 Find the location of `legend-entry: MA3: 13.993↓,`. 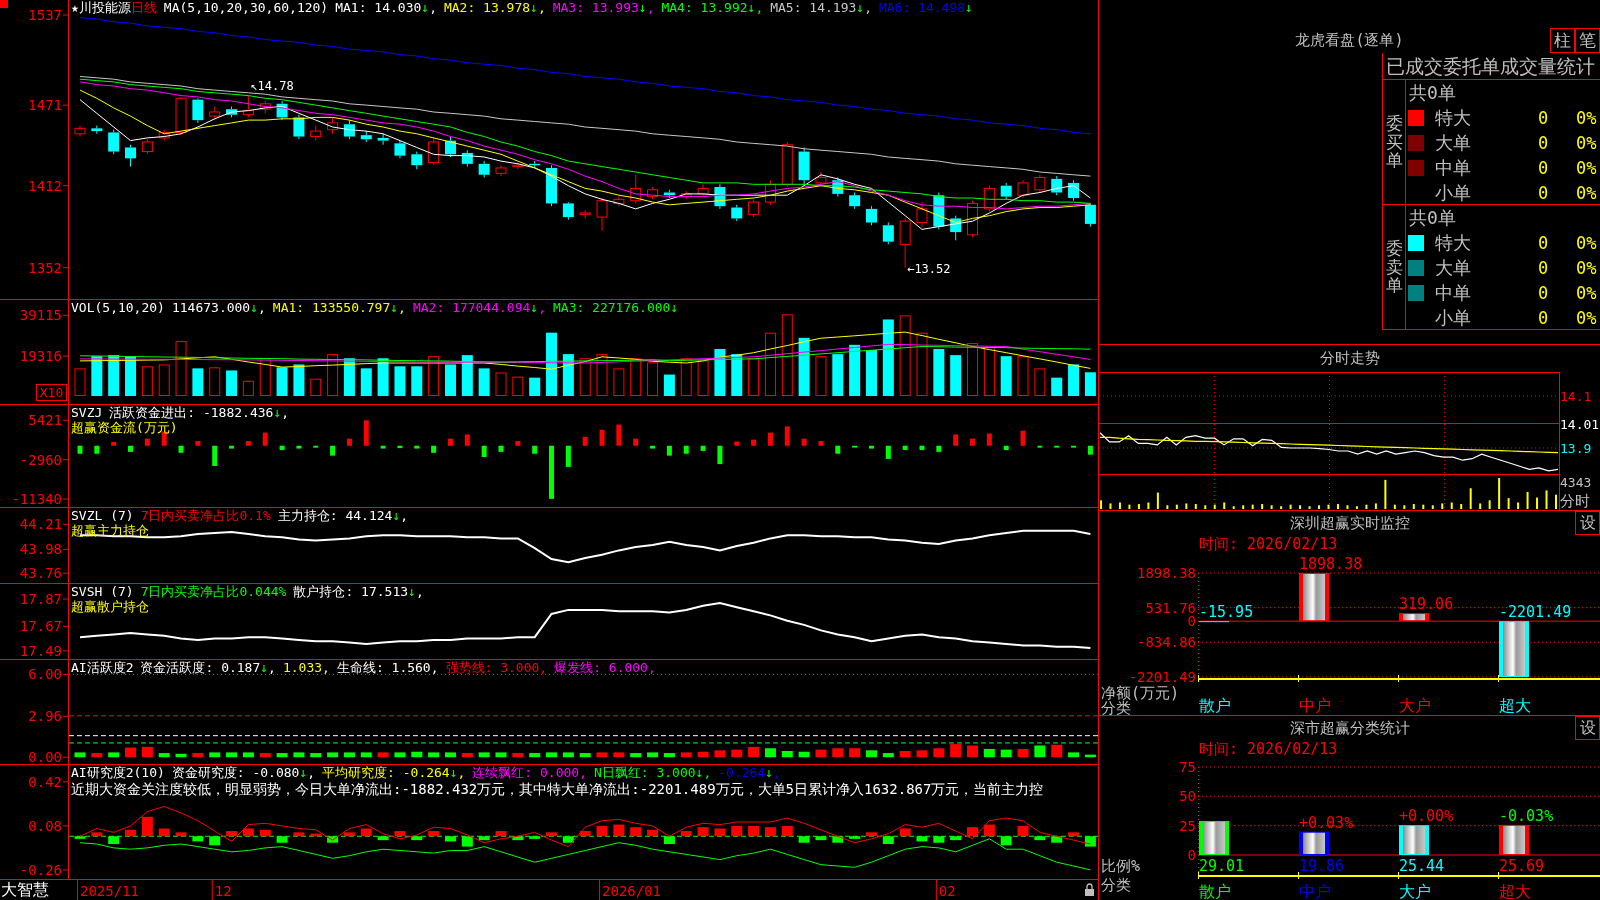

legend-entry: MA3: 13.993↓, is located at coordinates (603, 7).